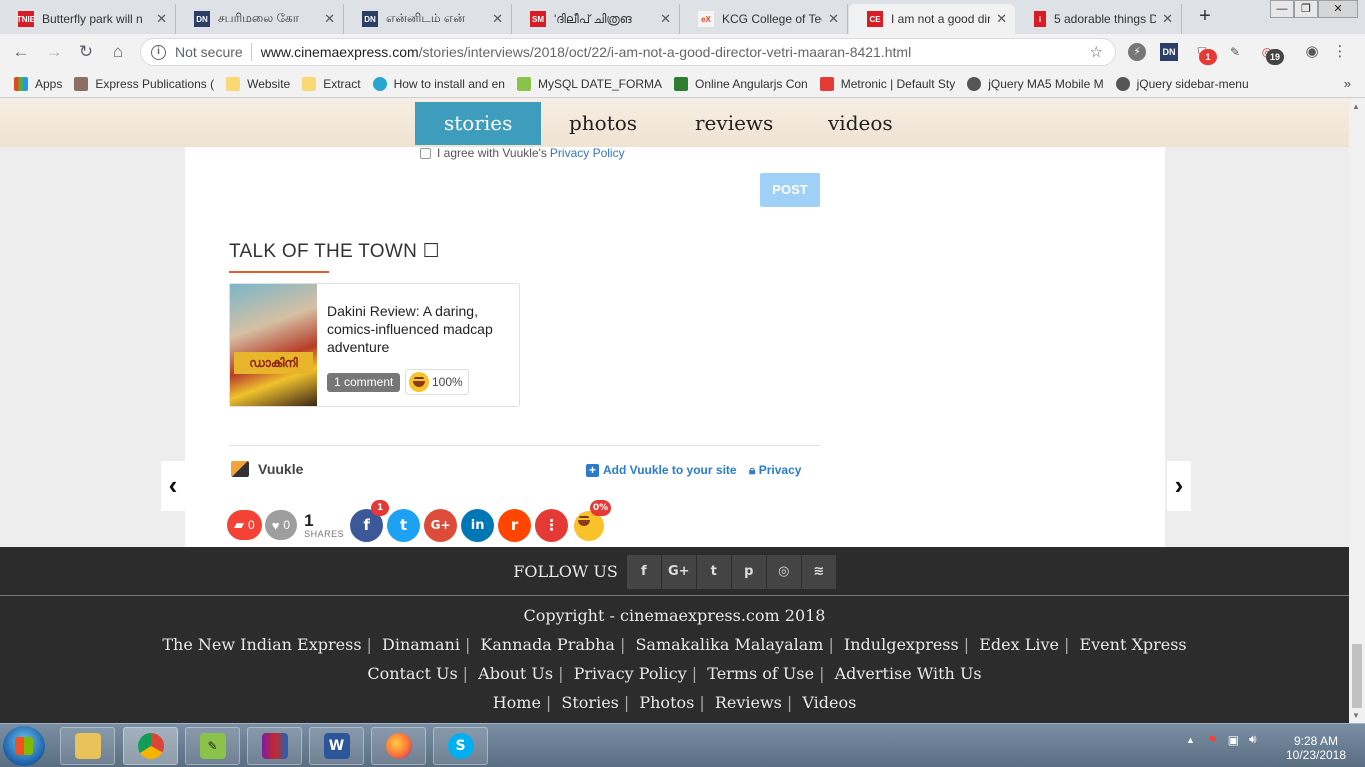  Describe the element at coordinates (1253, 739) in the screenshot. I see `volume-icon: 🔊︎` at that location.